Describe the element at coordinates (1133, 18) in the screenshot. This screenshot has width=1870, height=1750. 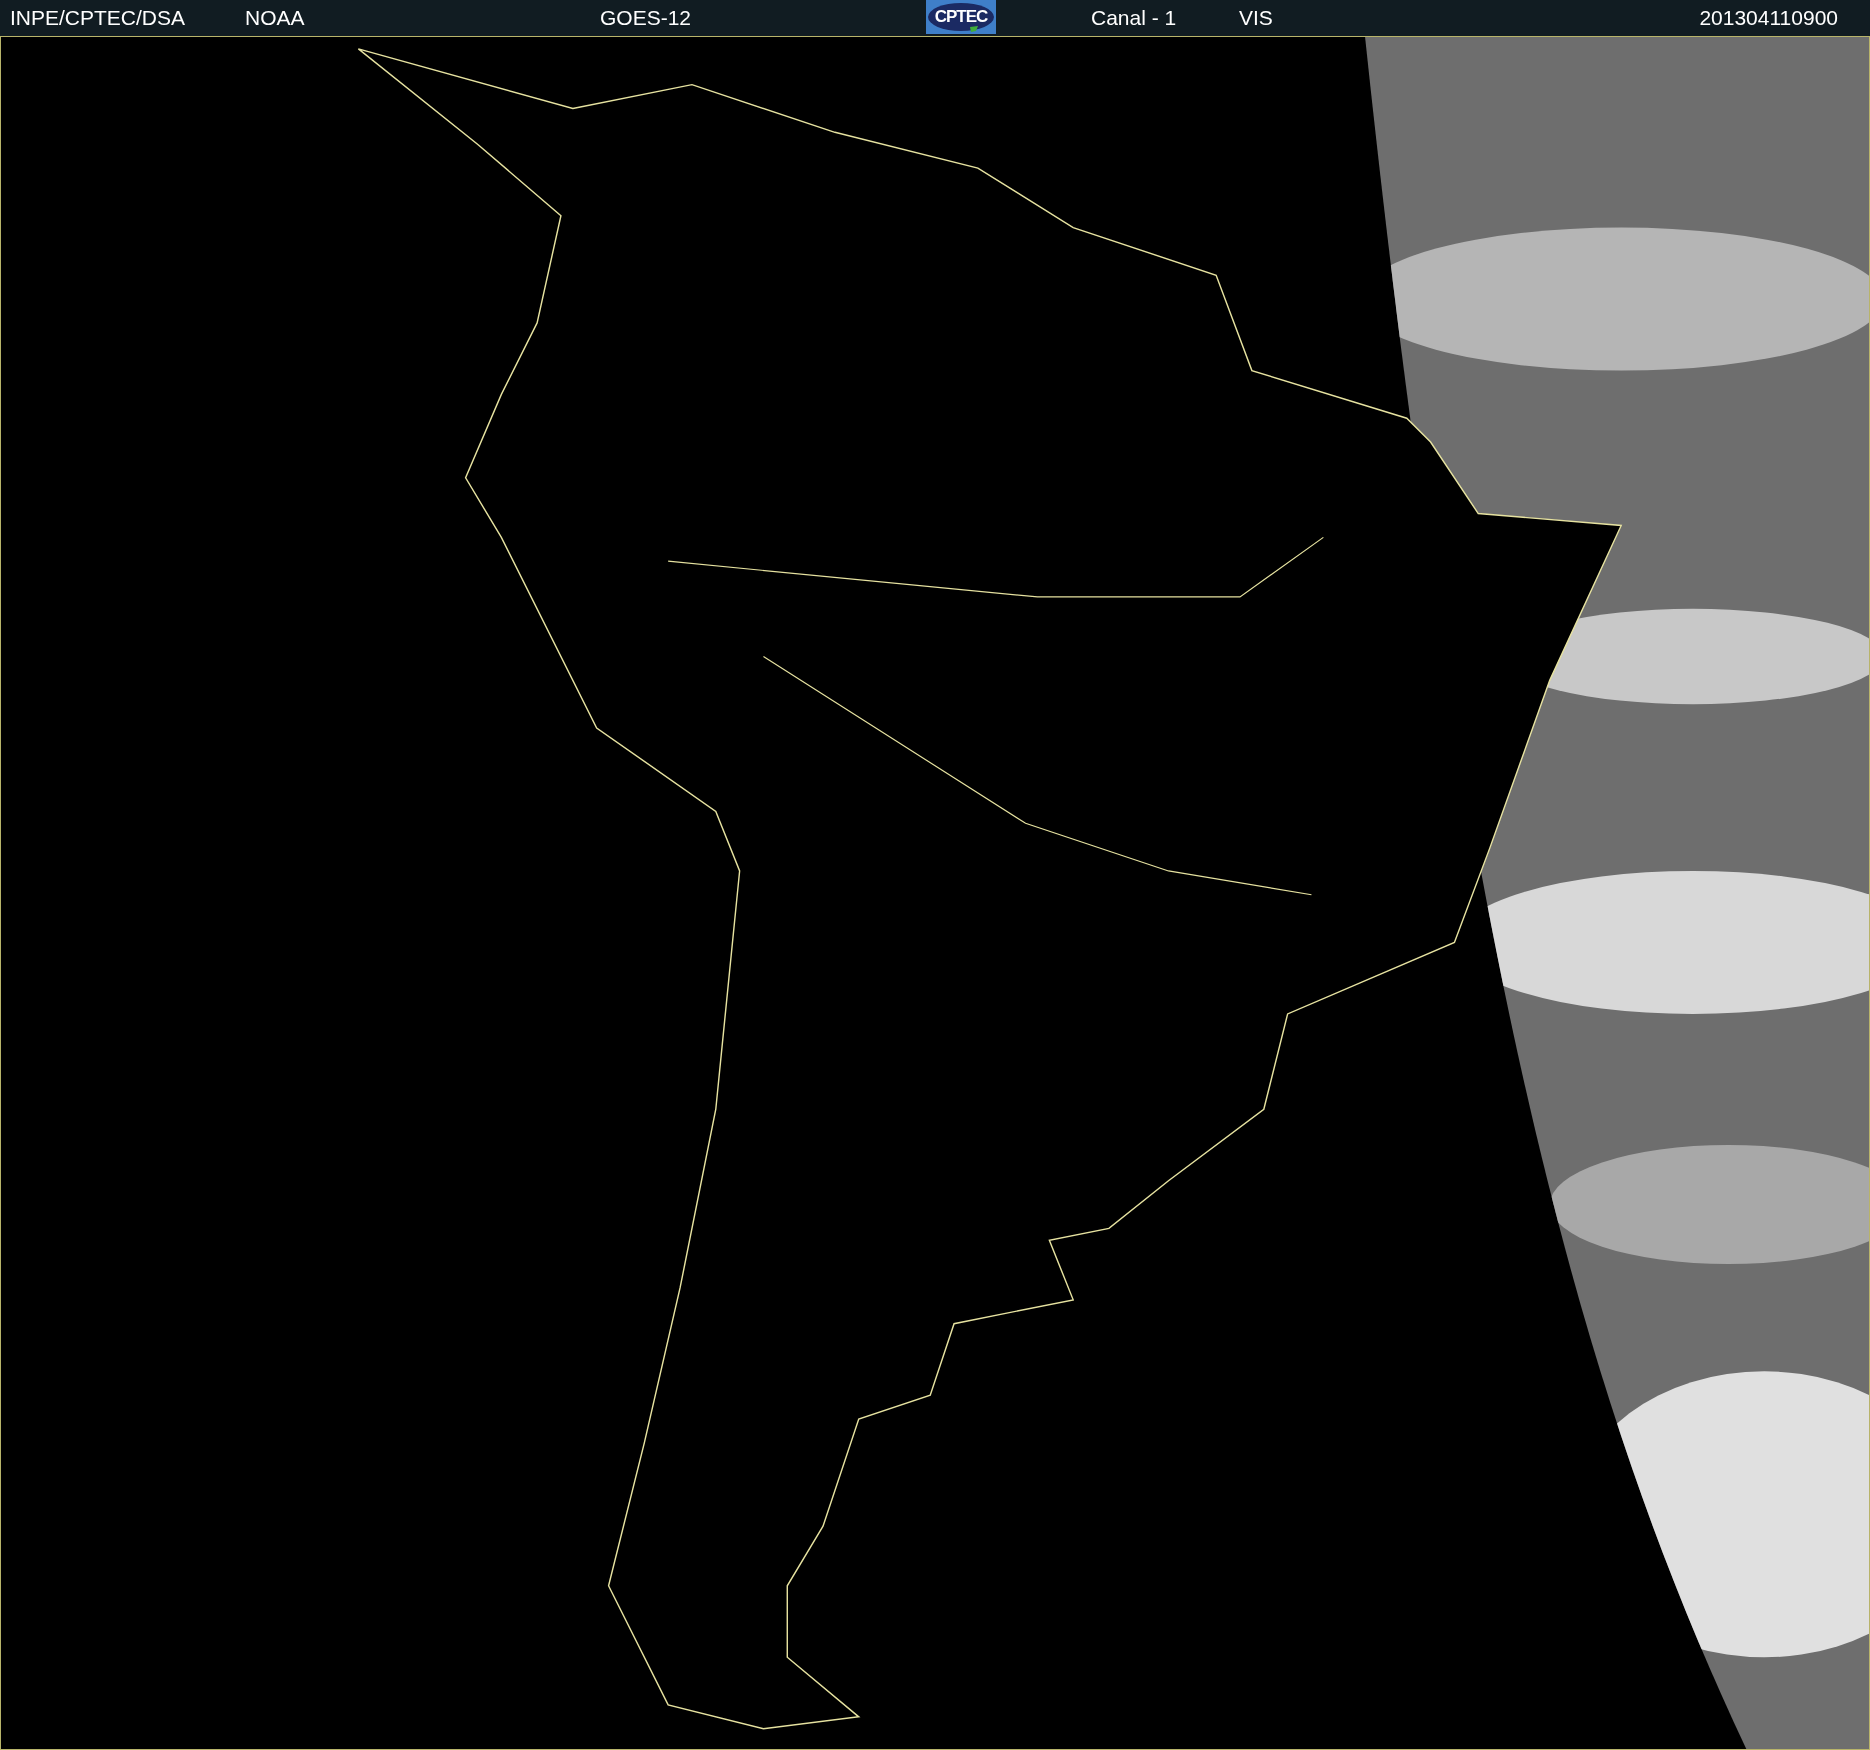
I see `channel-label: Canal - 1` at that location.